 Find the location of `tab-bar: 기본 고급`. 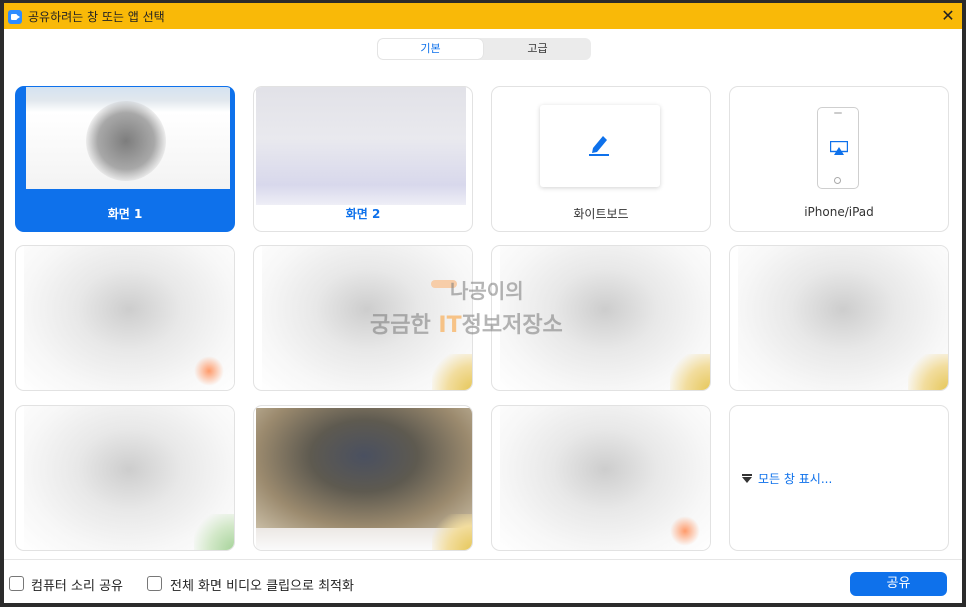

tab-bar: 기본 고급 is located at coordinates (484, 49).